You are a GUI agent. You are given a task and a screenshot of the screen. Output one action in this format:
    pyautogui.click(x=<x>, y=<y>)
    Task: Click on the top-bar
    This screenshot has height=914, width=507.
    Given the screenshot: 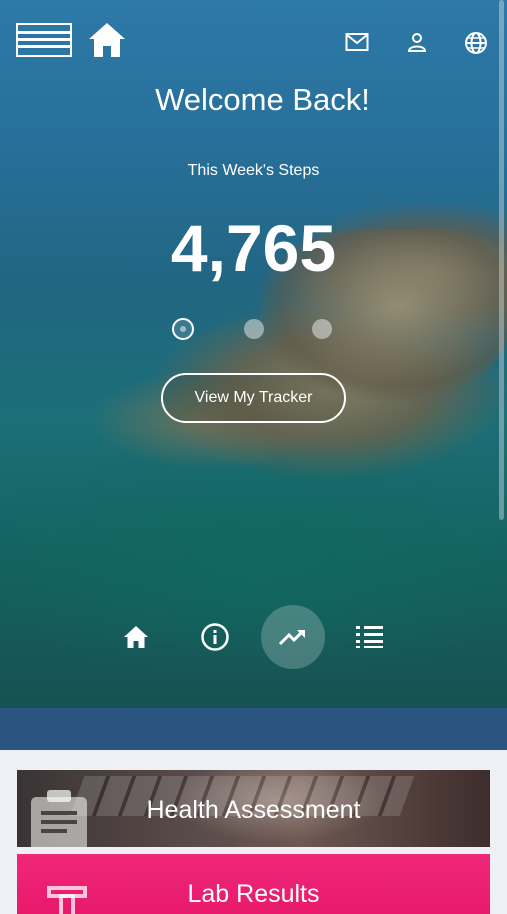 What is the action you would take?
    pyautogui.click(x=253, y=40)
    